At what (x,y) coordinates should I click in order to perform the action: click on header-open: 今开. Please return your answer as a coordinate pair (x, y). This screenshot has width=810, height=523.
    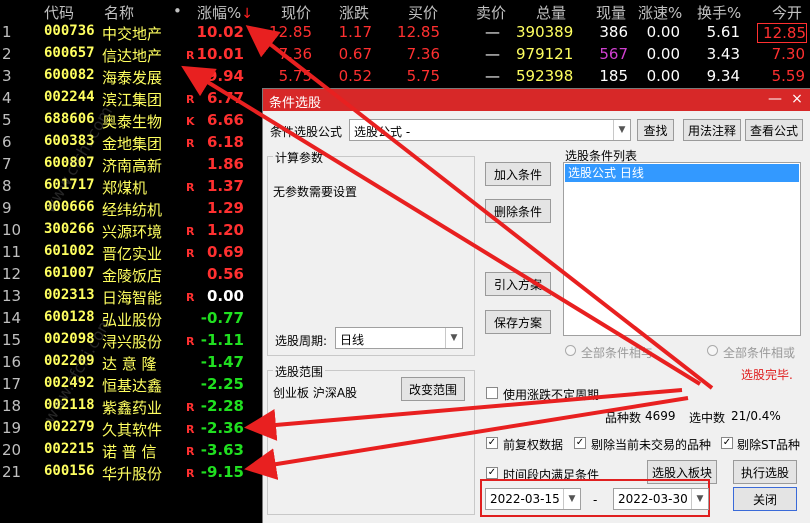
    Looking at the image, I should click on (787, 12).